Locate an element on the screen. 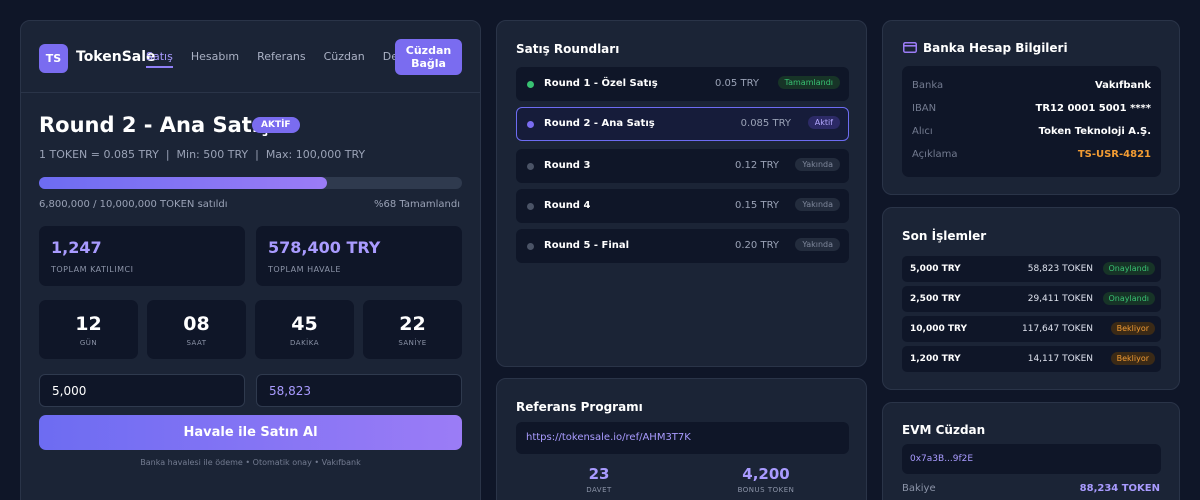 This screenshot has width=1200, height=500. referral-link: https://tokensale.io/ref/AHM3T7K is located at coordinates (682, 438).